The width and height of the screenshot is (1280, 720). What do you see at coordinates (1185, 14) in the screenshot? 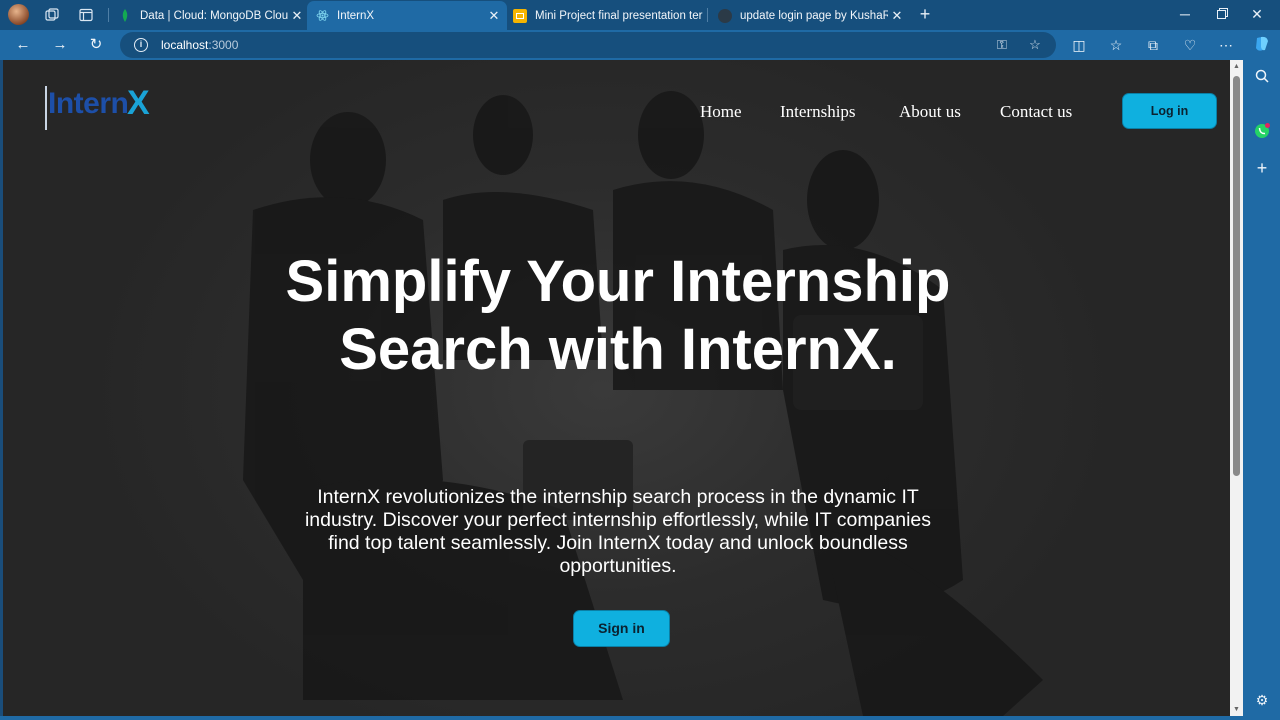
I see `minimize-icon: ─` at bounding box center [1185, 14].